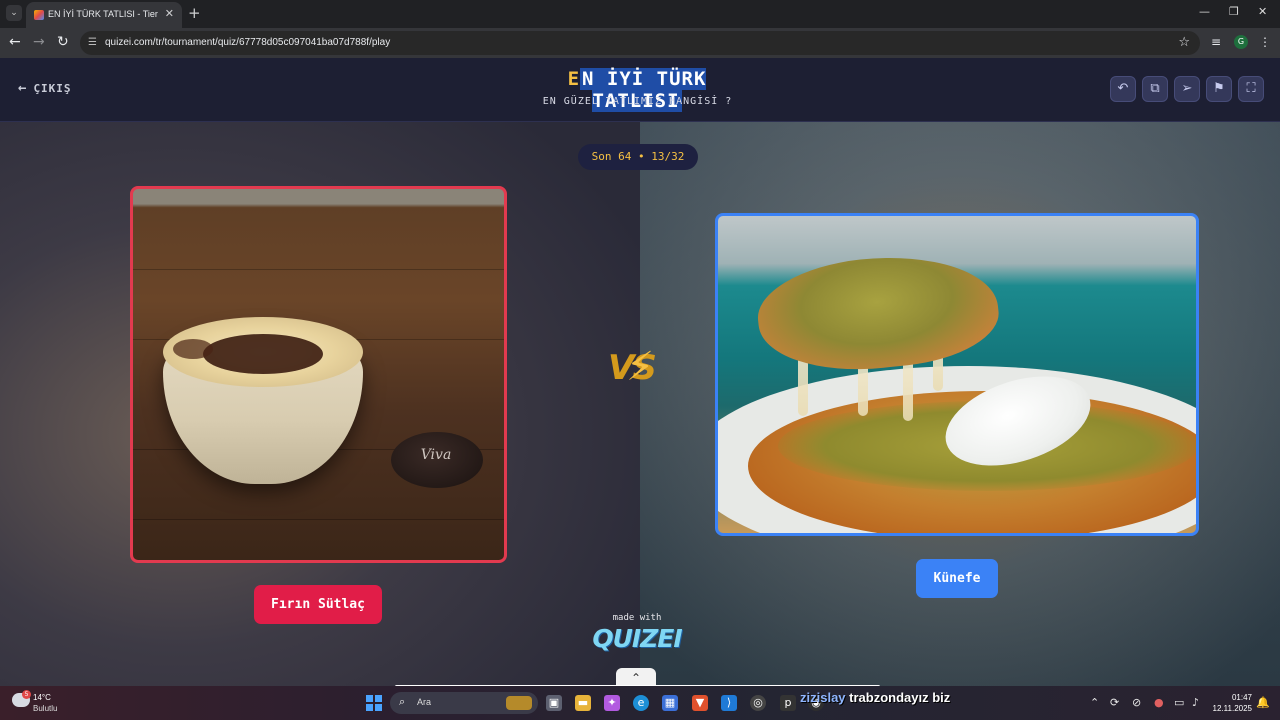 The width and height of the screenshot is (1280, 720). What do you see at coordinates (194, 13) in the screenshot?
I see `new-tab-plus-icon: +` at bounding box center [194, 13].